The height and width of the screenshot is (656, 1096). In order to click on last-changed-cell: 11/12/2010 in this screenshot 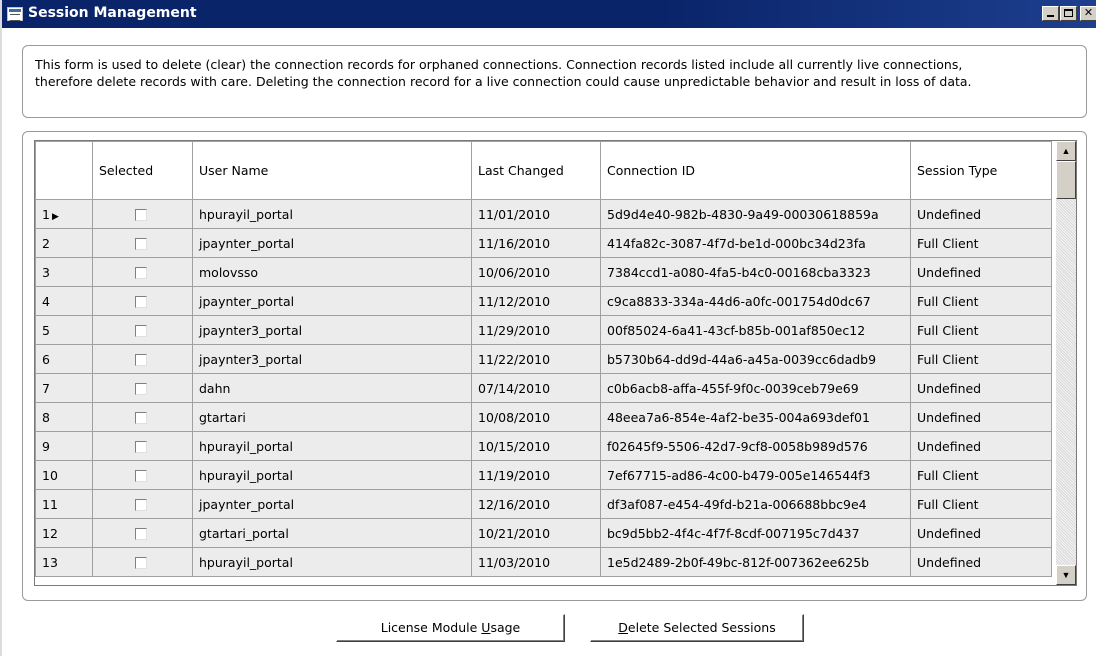, I will do `click(536, 301)`.